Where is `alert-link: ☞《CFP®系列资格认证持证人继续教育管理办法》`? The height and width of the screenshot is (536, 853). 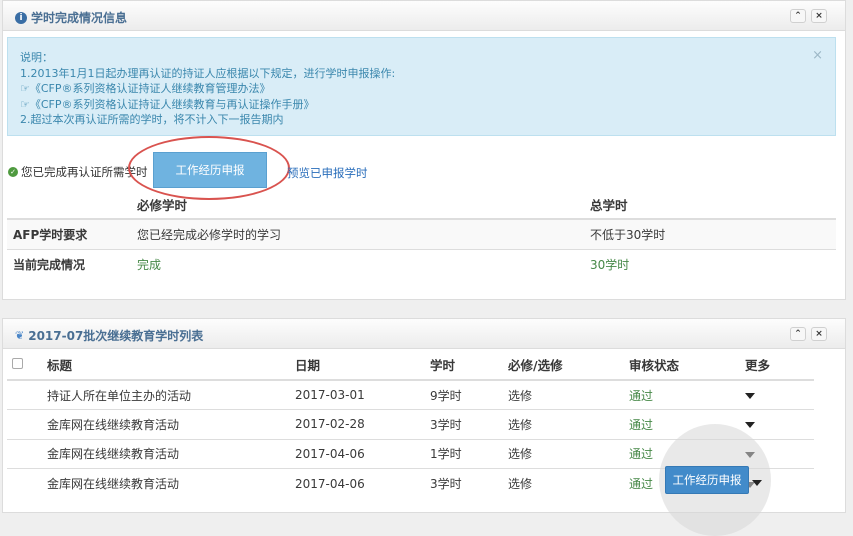
alert-link: ☞《CFP®系列资格认证持证人继续教育管理办法》 is located at coordinates (421, 89).